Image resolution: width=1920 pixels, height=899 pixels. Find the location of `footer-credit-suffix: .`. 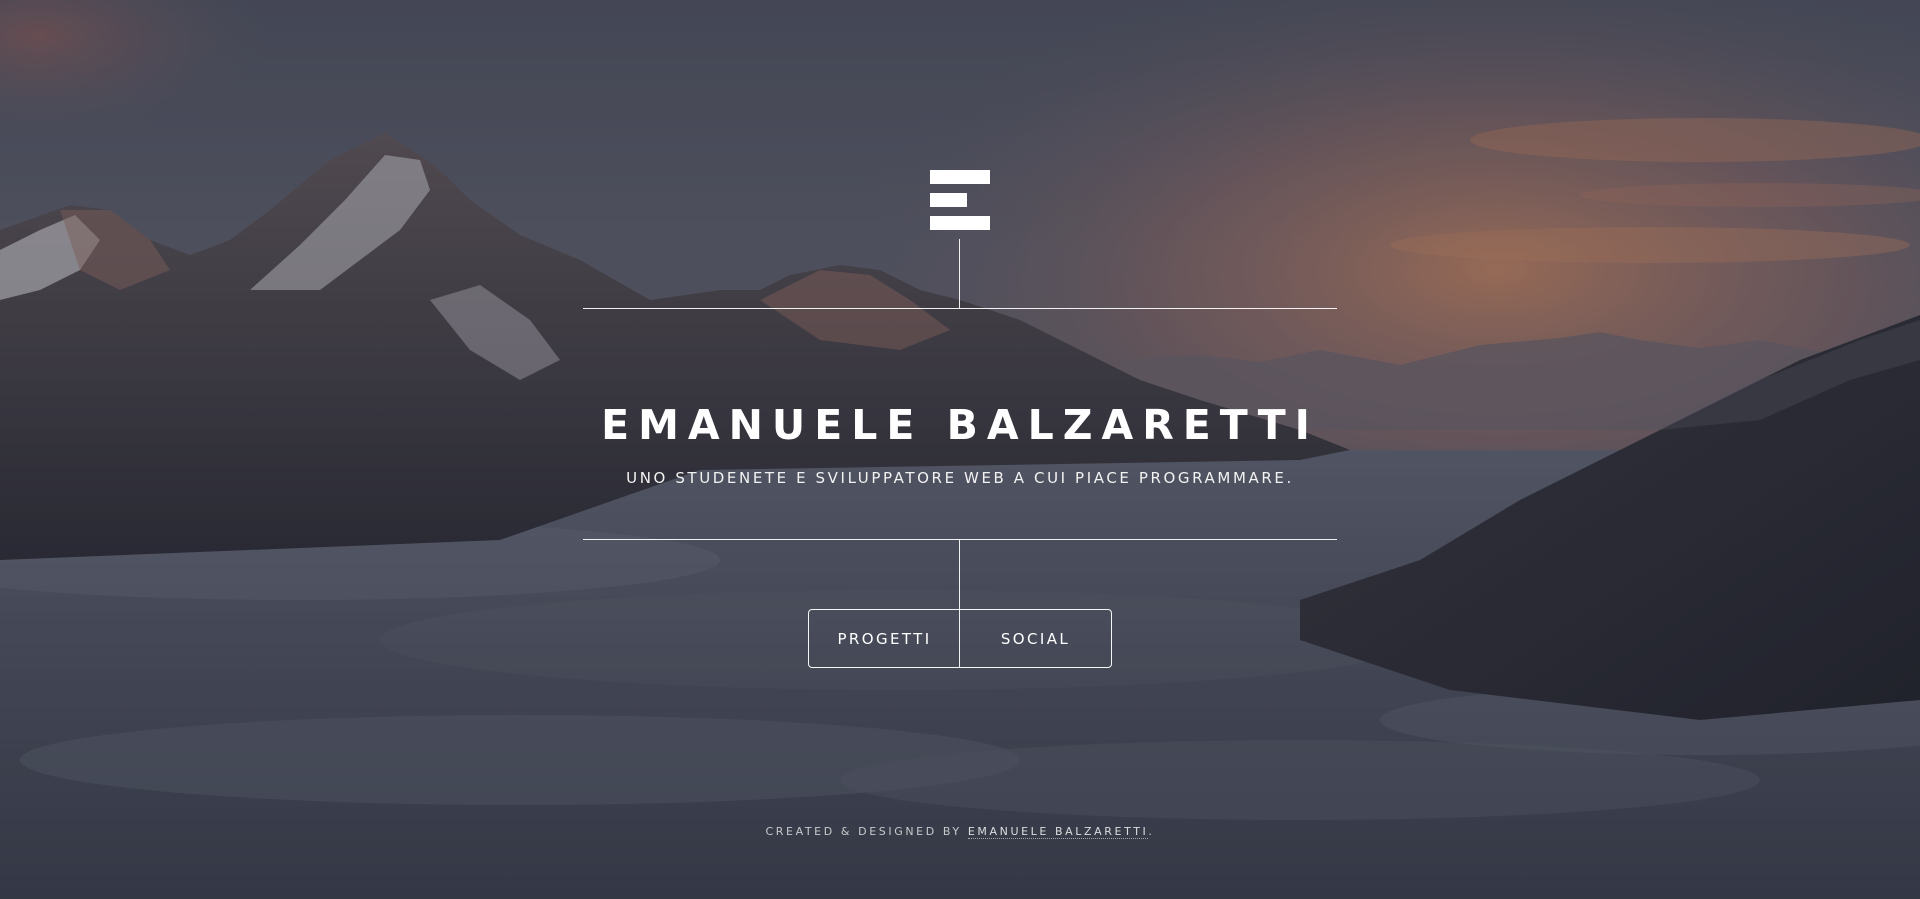

footer-credit-suffix: . is located at coordinates (1151, 831).